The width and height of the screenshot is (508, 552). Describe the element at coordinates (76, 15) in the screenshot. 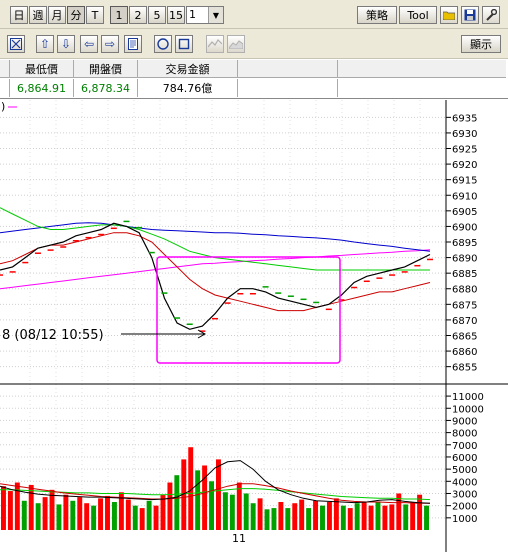

I see `period-minute-button: 分` at that location.